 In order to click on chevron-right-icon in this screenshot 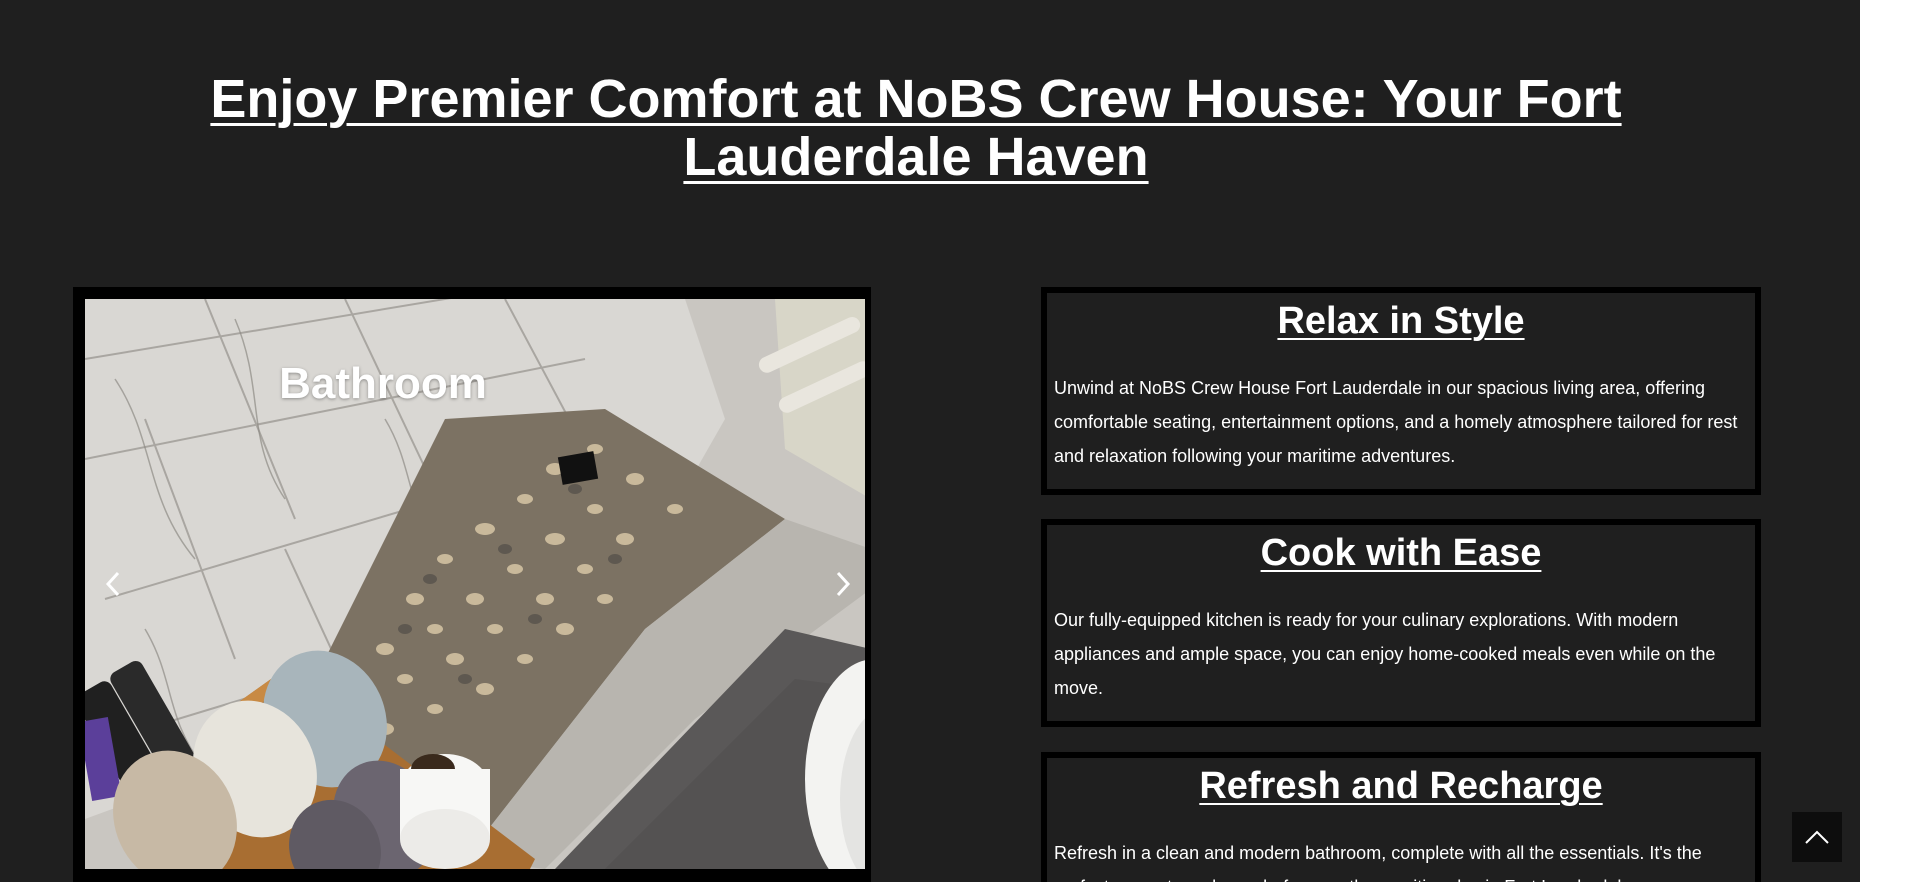, I will do `click(843, 584)`.